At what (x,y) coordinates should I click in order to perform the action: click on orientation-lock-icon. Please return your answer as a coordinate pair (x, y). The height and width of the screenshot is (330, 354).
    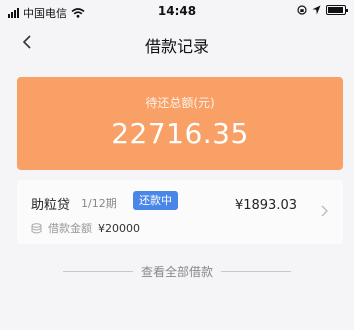
    Looking at the image, I should click on (302, 10).